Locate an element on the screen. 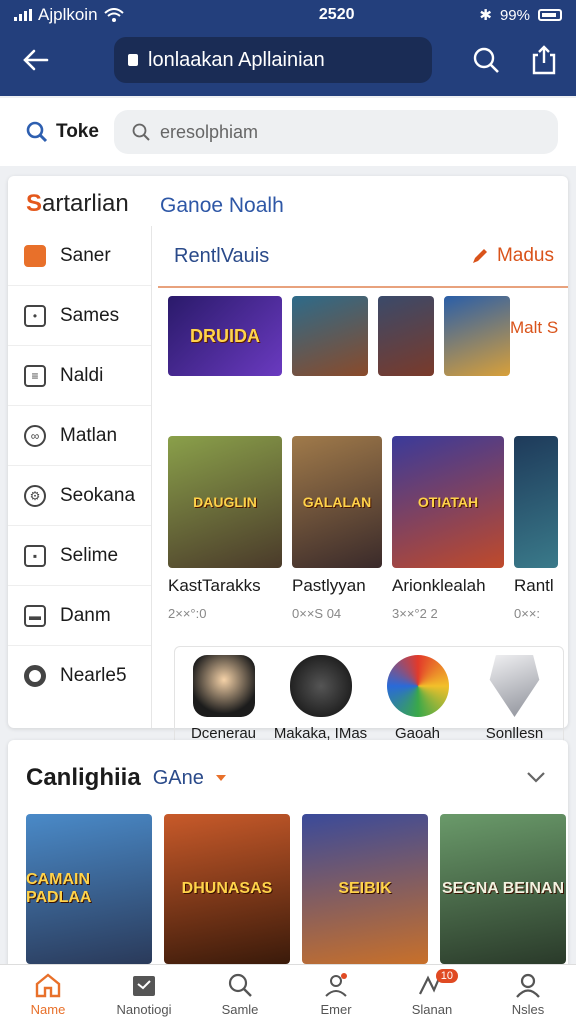 This screenshot has height=1024, width=576. pane-more-label: Madus is located at coordinates (525, 255).